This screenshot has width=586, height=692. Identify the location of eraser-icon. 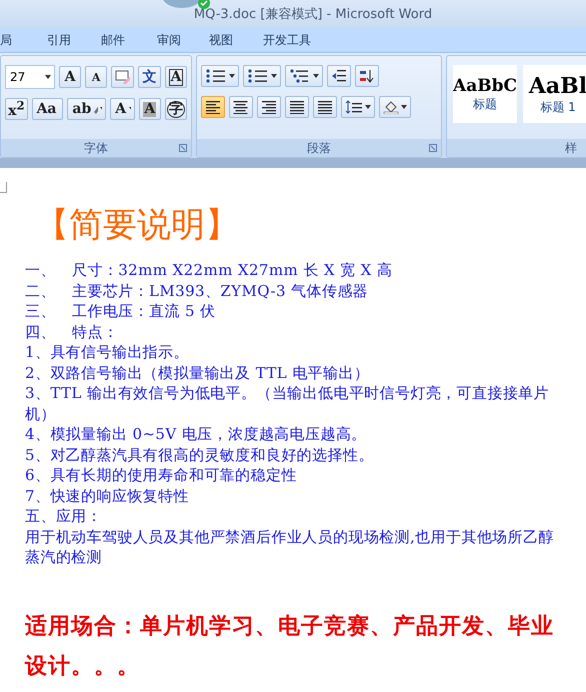
(122, 77).